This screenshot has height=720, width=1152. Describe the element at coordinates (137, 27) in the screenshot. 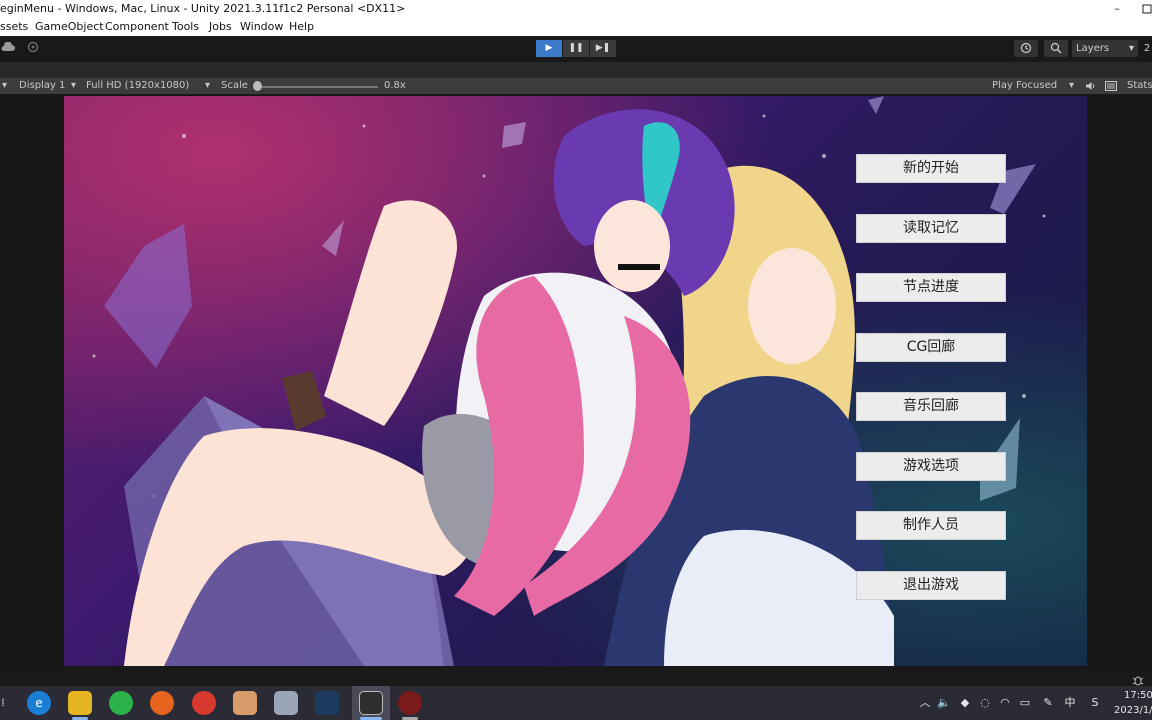

I see `menu-component: Component` at that location.